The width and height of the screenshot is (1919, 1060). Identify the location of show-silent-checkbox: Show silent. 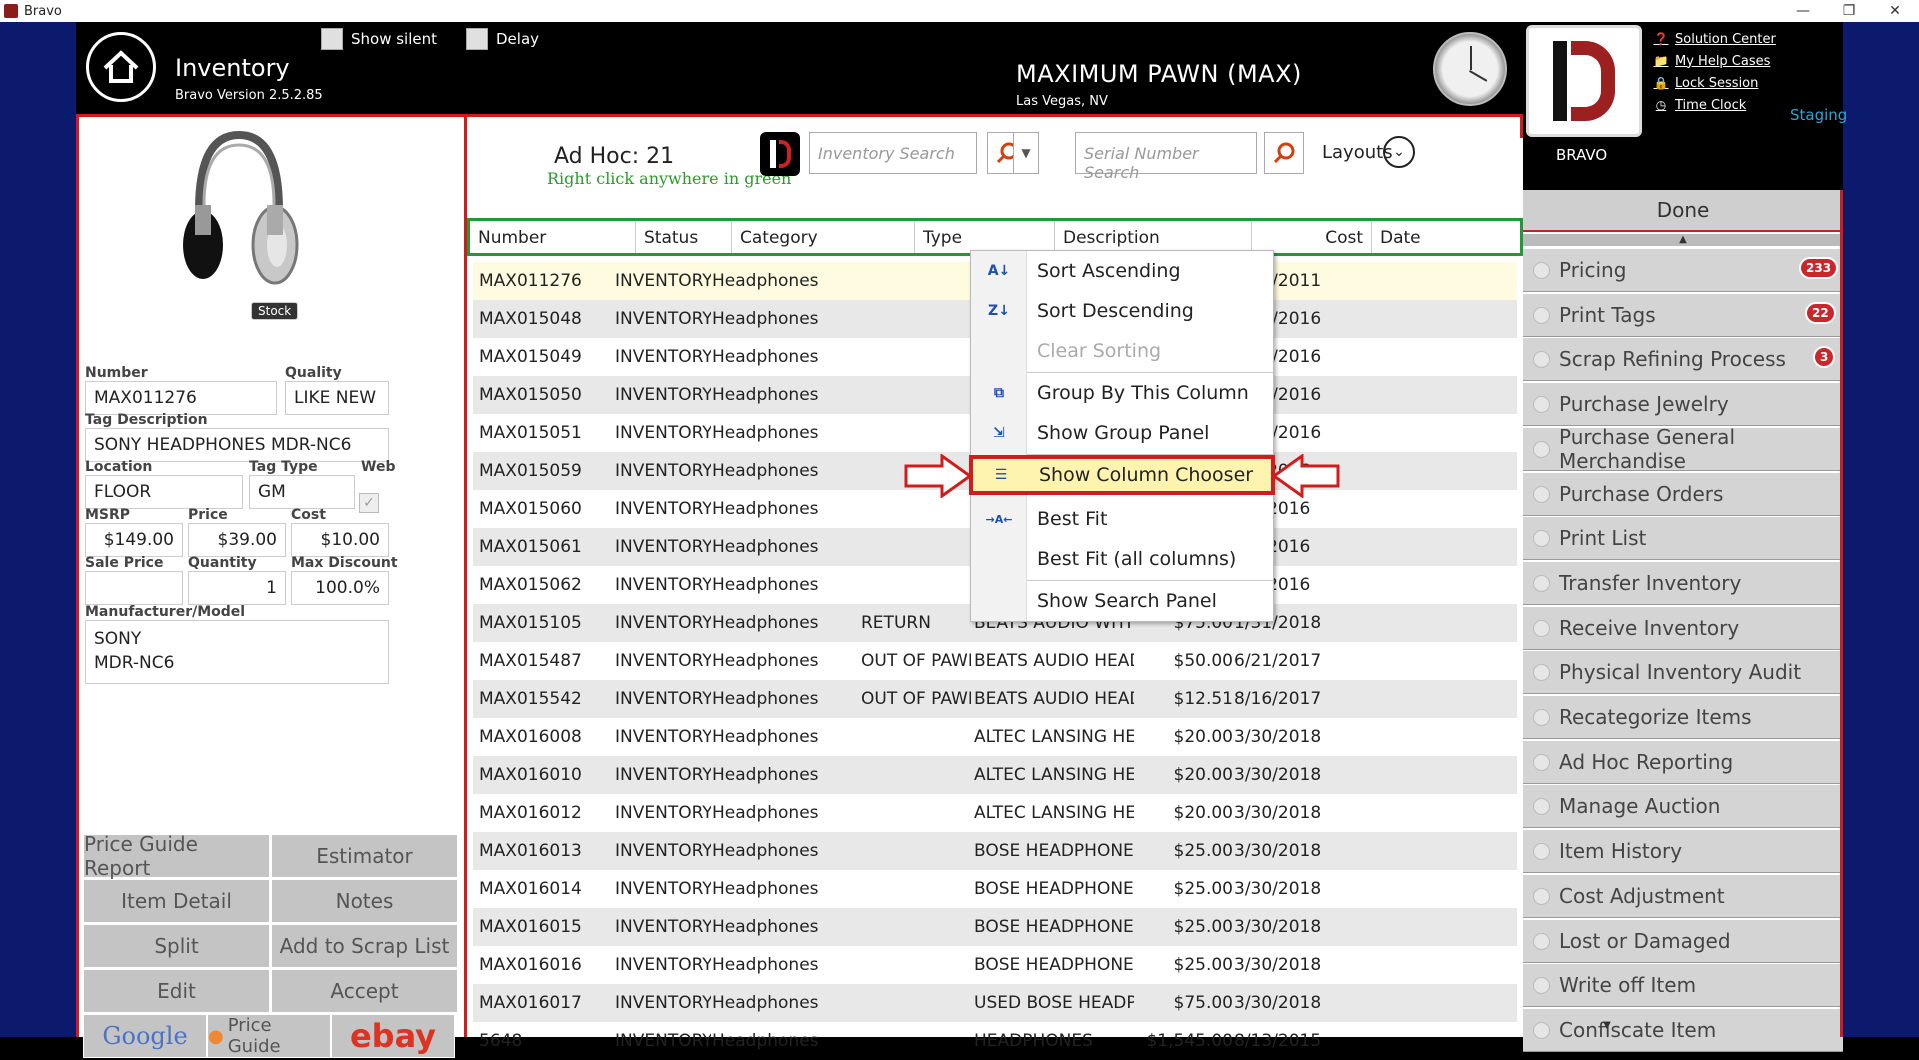
(379, 39).